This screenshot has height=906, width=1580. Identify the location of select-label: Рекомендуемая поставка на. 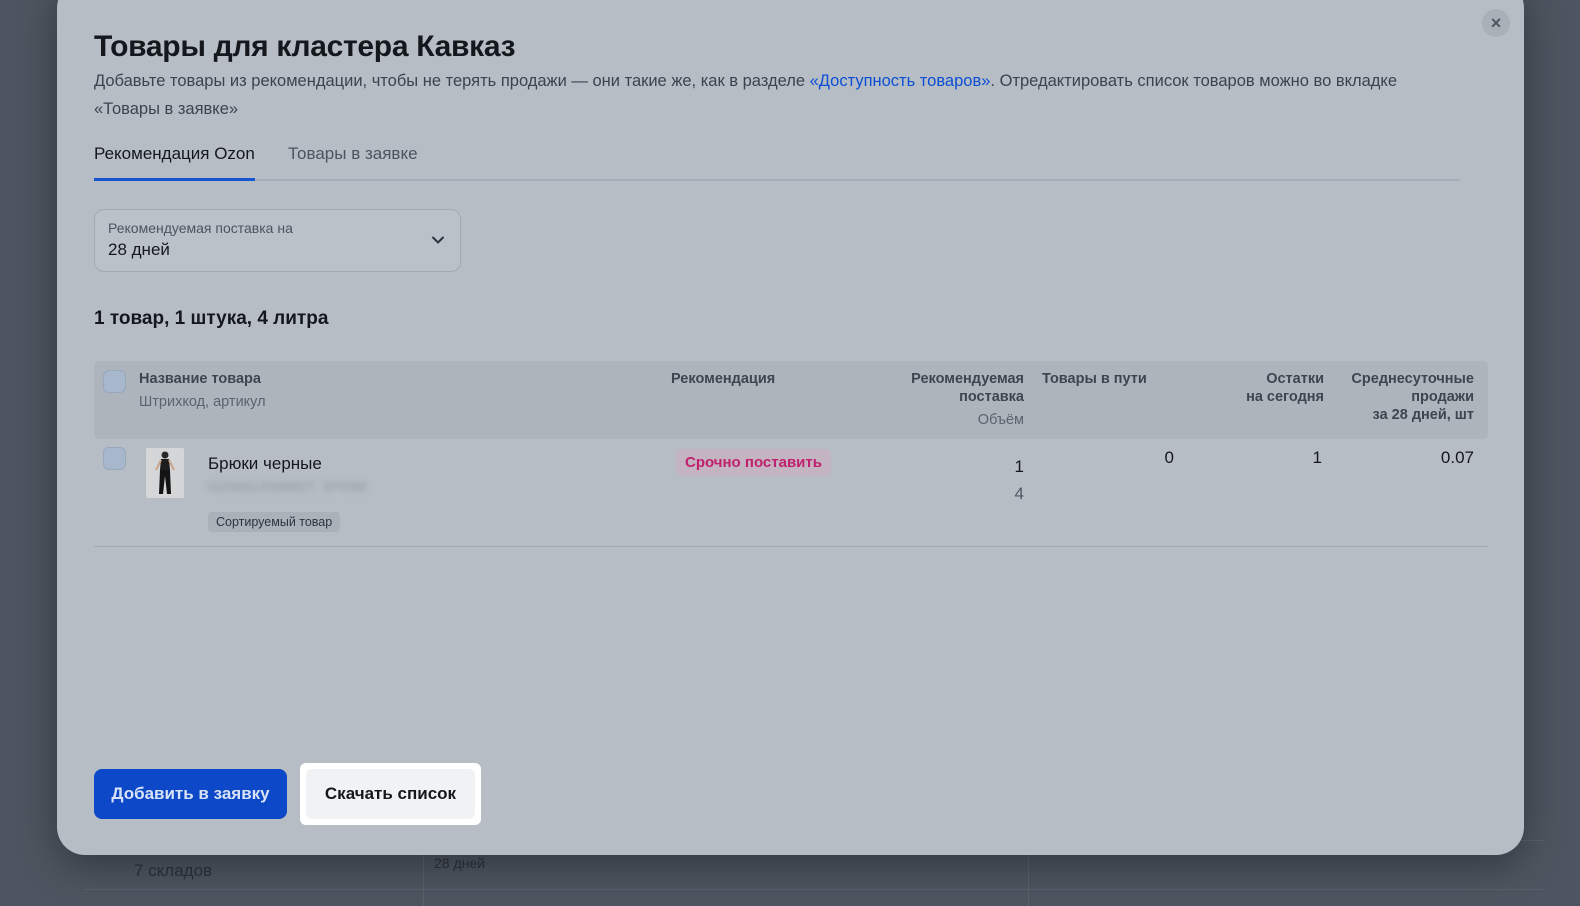
(200, 228).